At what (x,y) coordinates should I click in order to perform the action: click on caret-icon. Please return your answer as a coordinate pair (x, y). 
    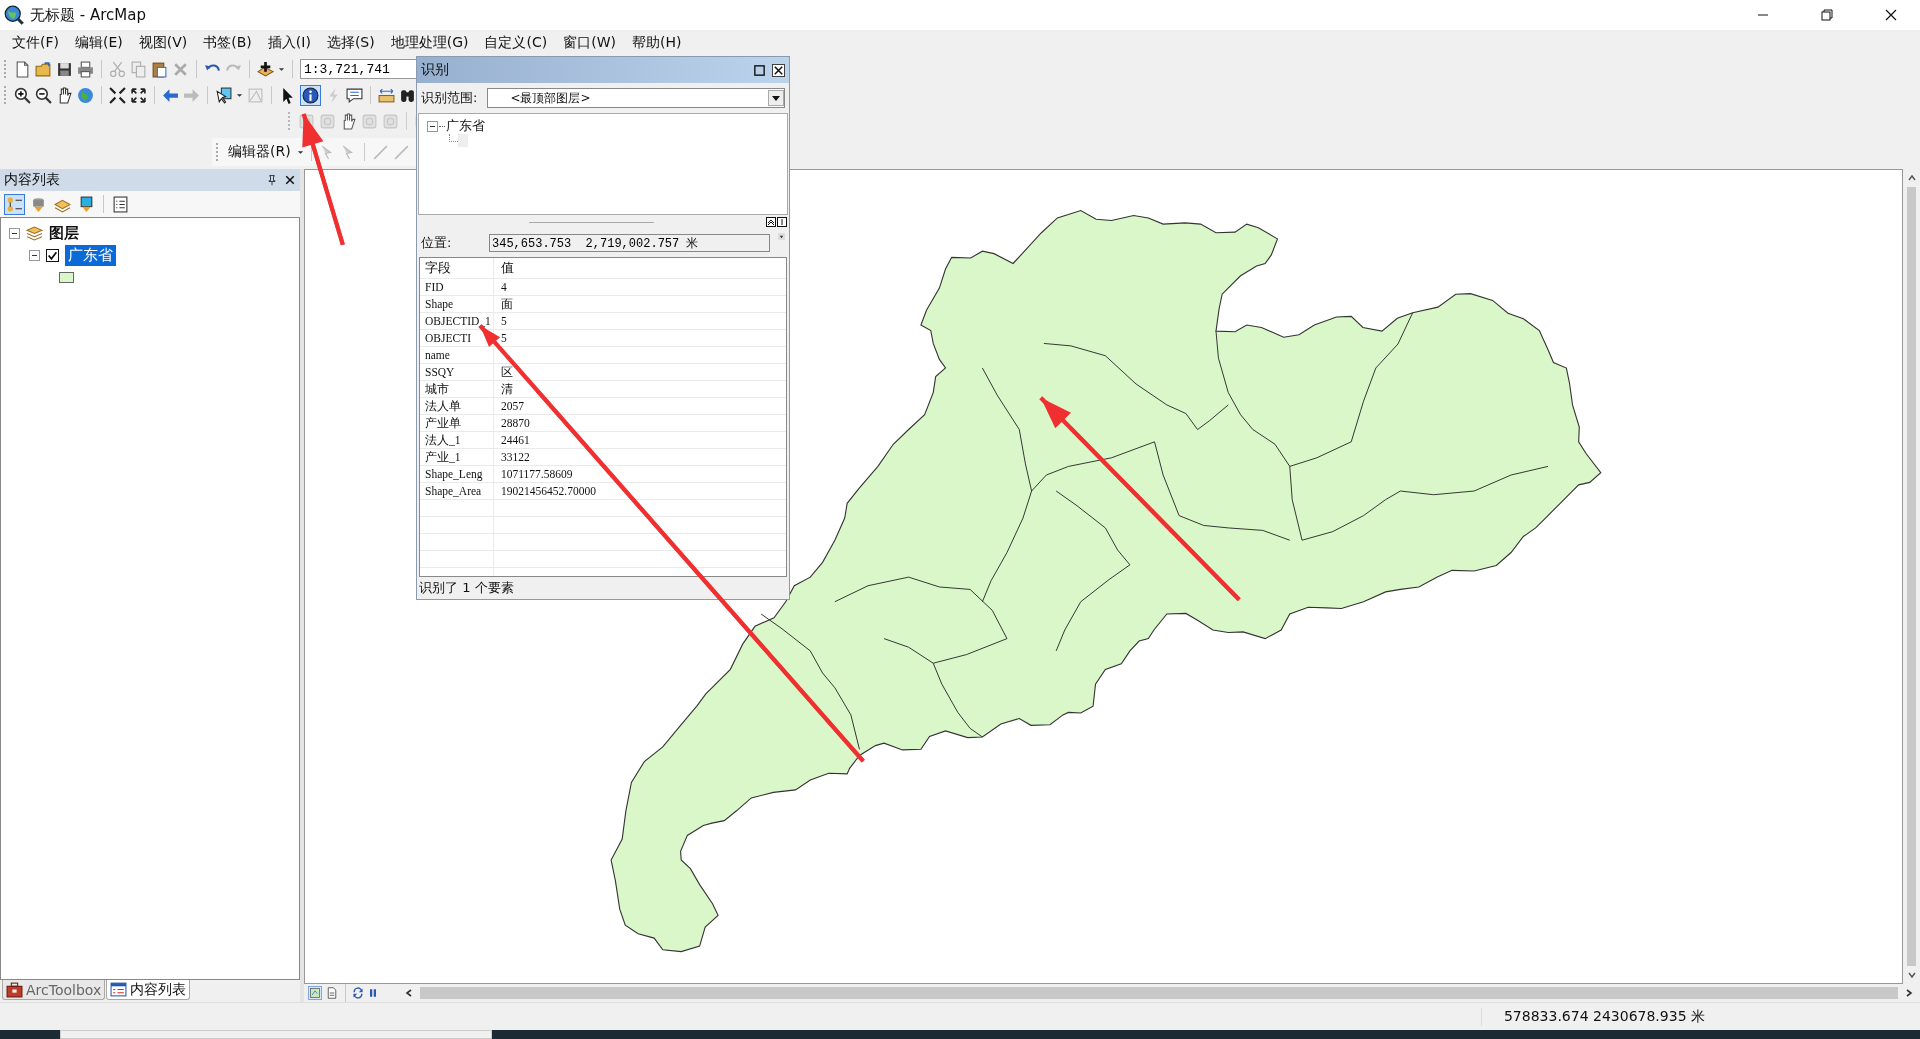
    Looking at the image, I should click on (781, 236).